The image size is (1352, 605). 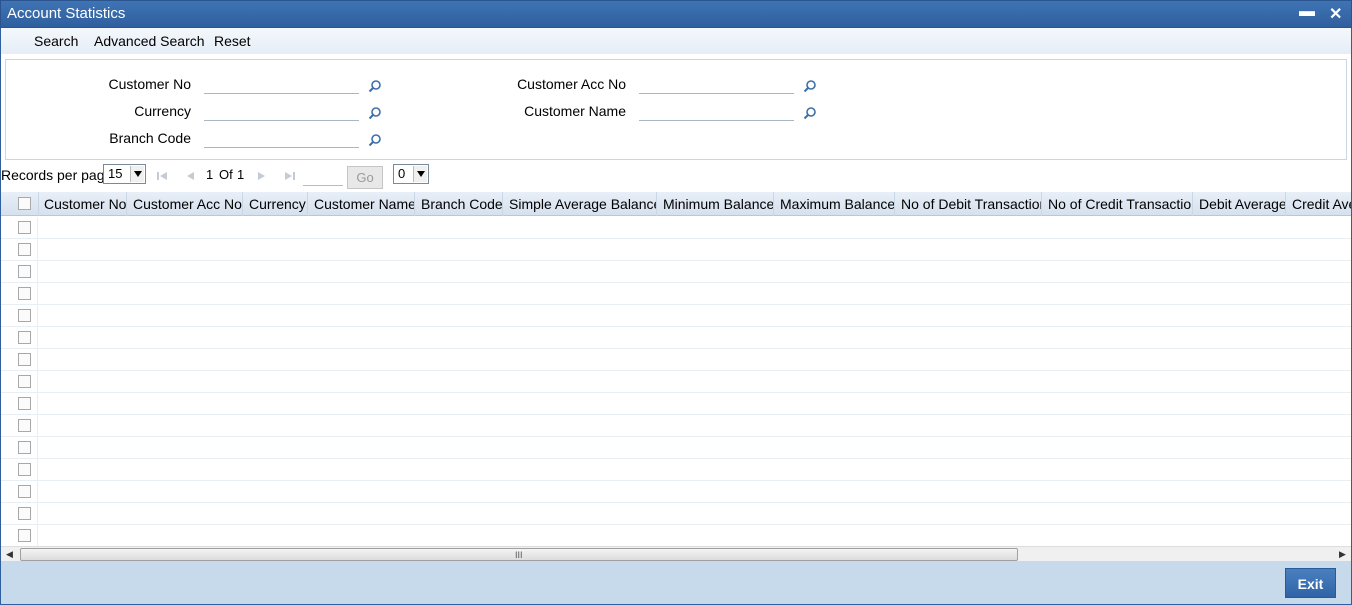 I want to click on column-header-no-of-debit-transaction: No of Debit Transaction, so click(x=968, y=204).